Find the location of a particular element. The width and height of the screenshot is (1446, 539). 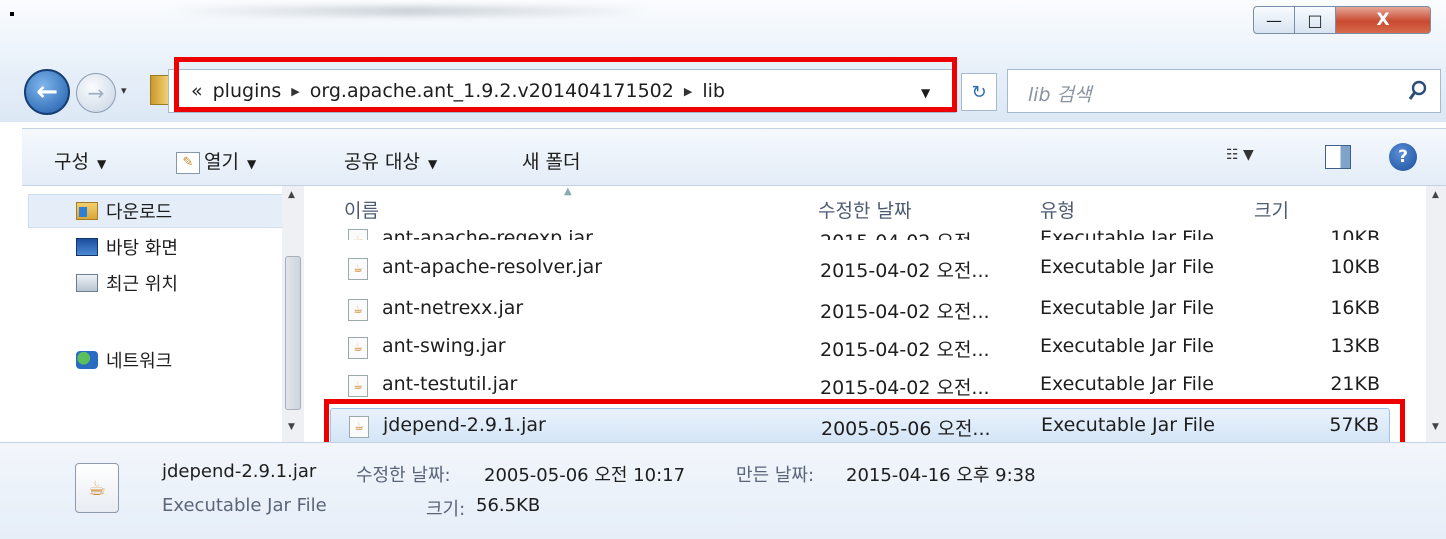

nav-scrollbar: ▲ ▼ is located at coordinates (293, 314).